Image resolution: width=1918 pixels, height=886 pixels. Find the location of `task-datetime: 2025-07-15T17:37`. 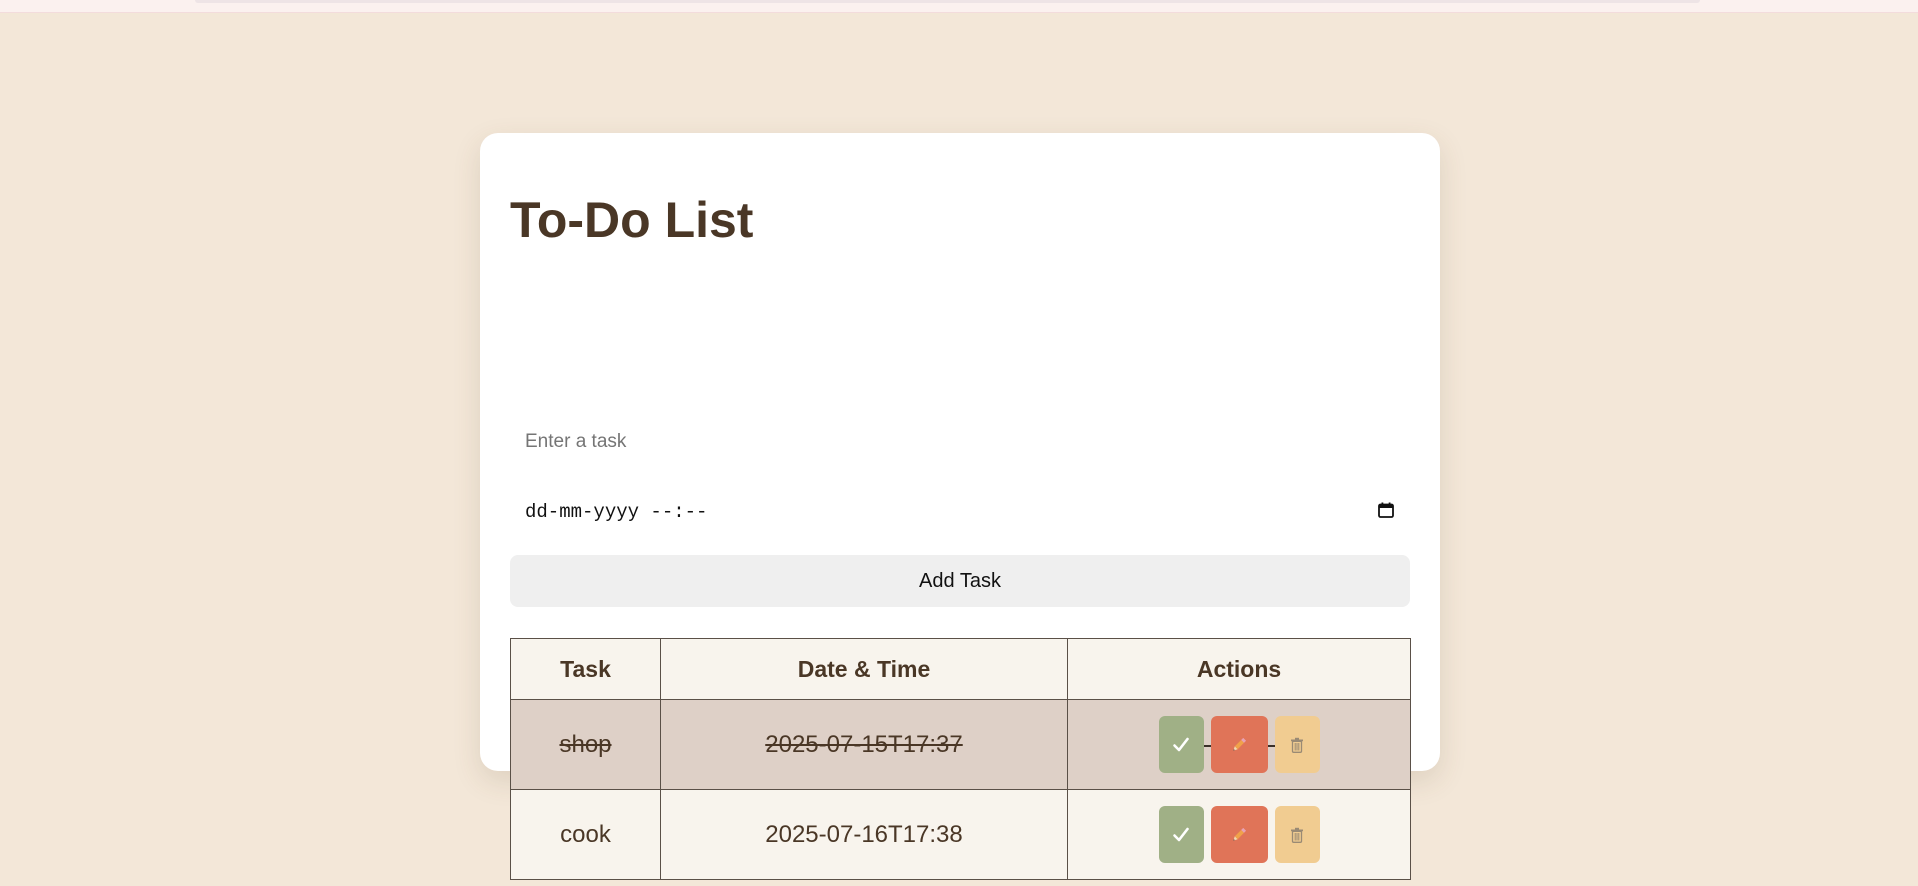

task-datetime: 2025-07-15T17:37 is located at coordinates (864, 744).